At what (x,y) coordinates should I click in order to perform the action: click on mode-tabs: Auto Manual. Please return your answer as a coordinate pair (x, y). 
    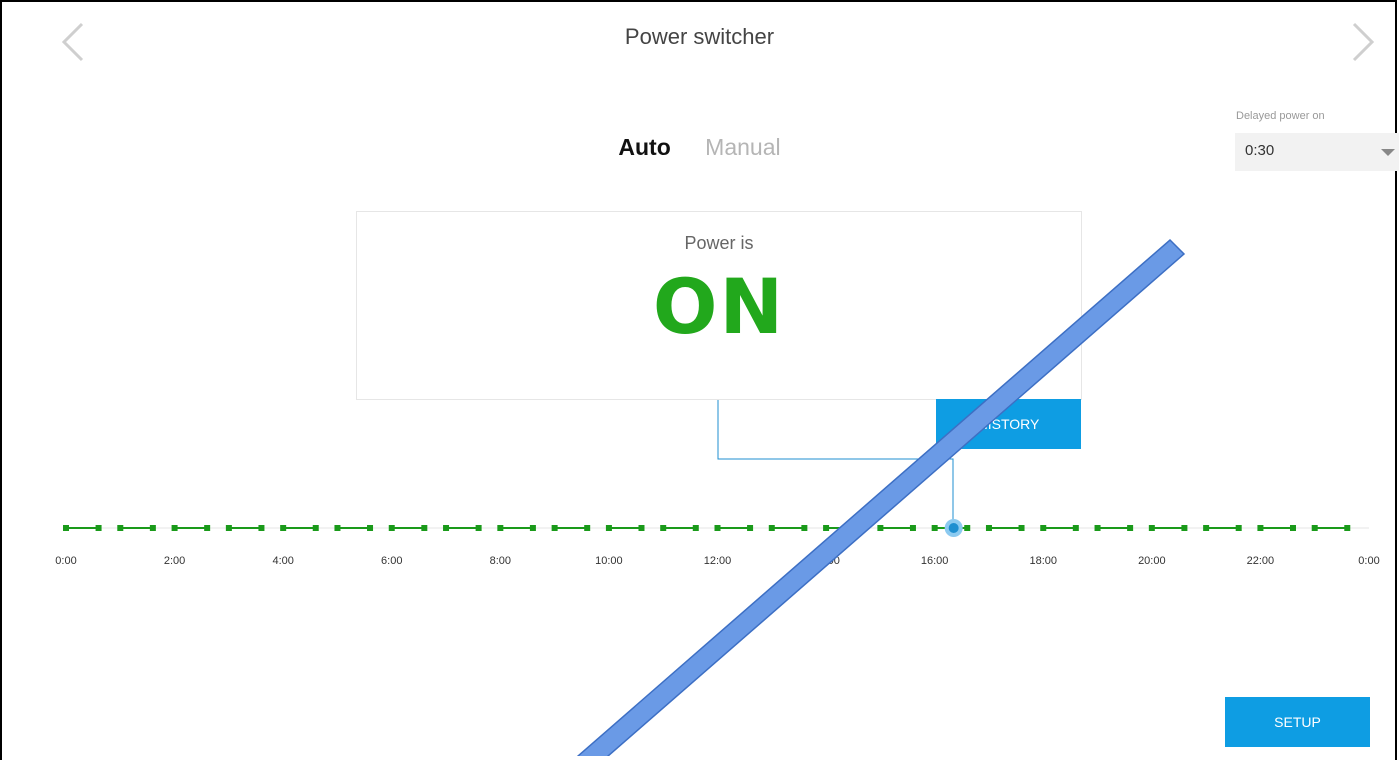
    Looking at the image, I should click on (699, 147).